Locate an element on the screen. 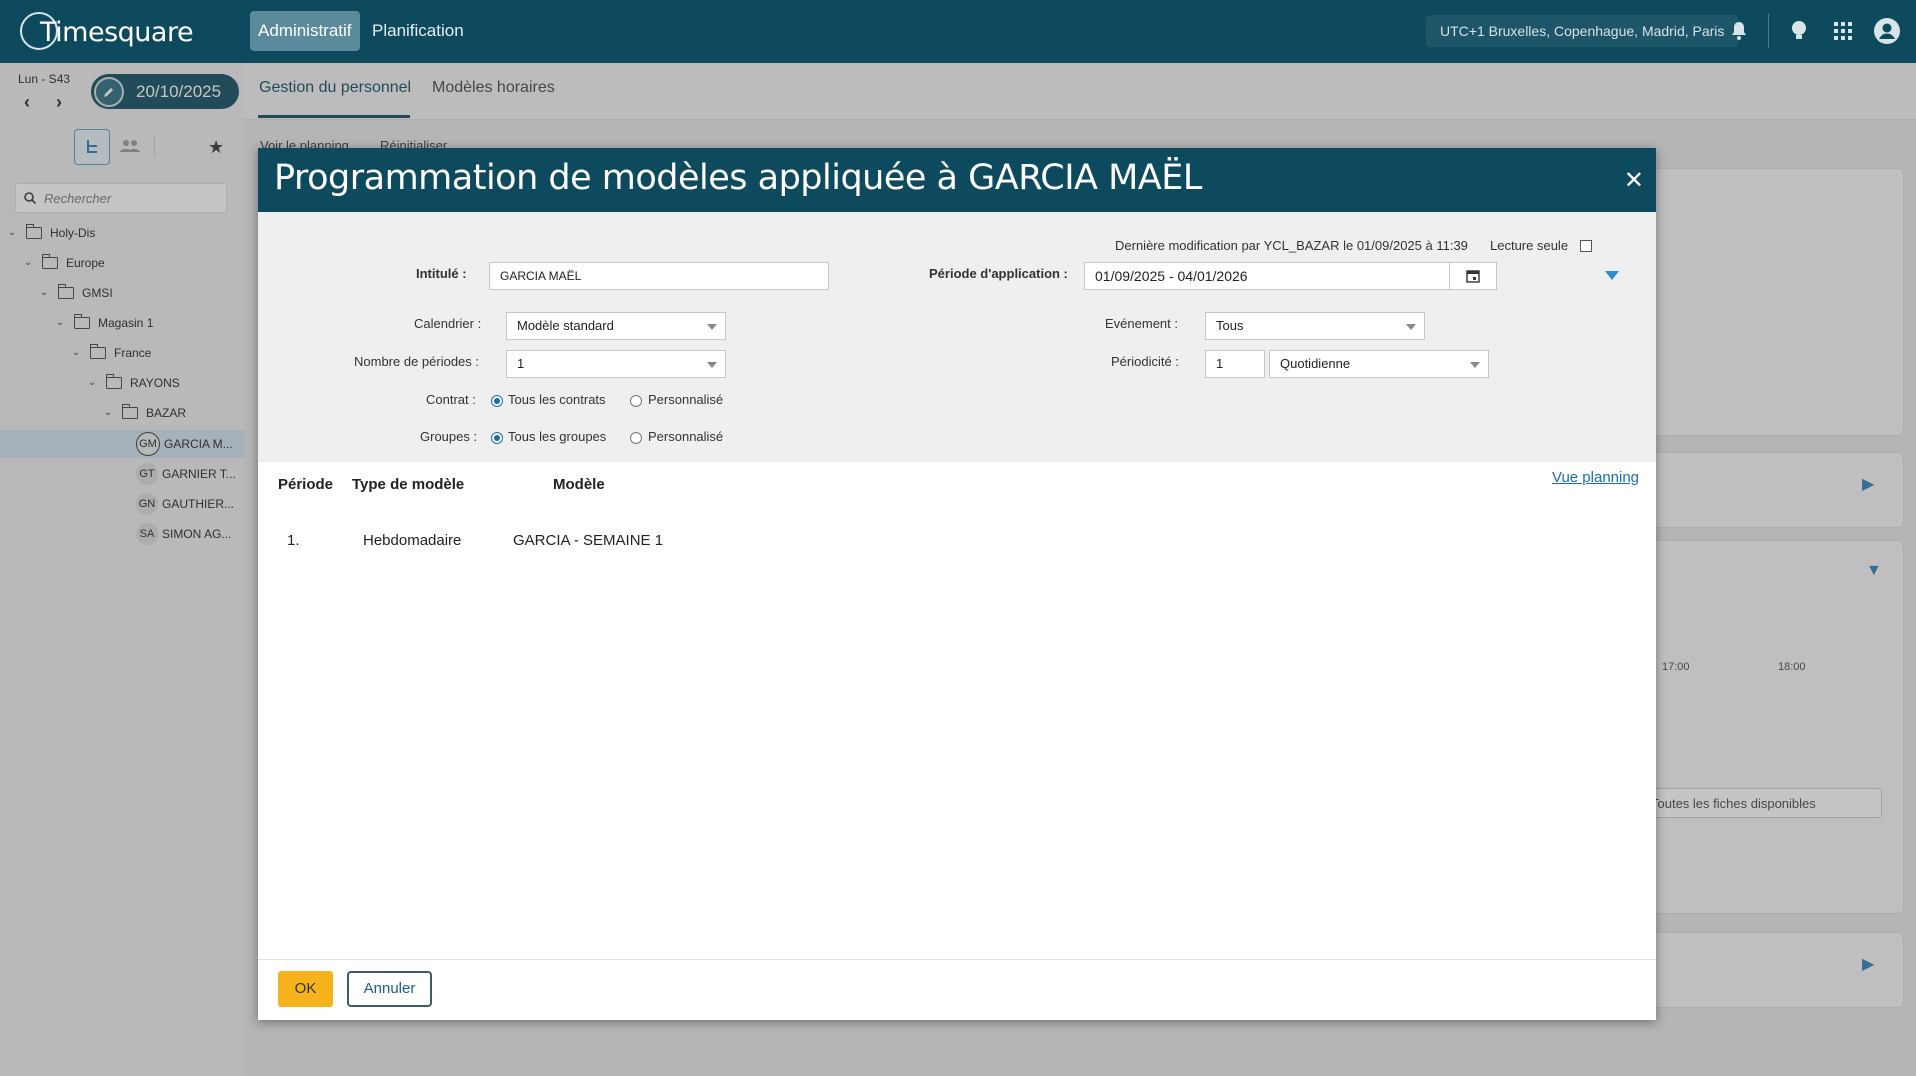 This screenshot has height=1076, width=1916. periodicite-number-input: 1 is located at coordinates (1235, 364).